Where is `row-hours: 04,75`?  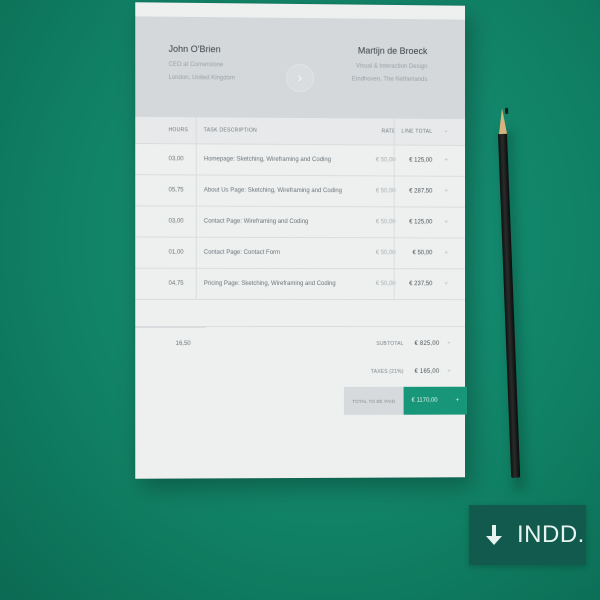
row-hours: 04,75 is located at coordinates (176, 283).